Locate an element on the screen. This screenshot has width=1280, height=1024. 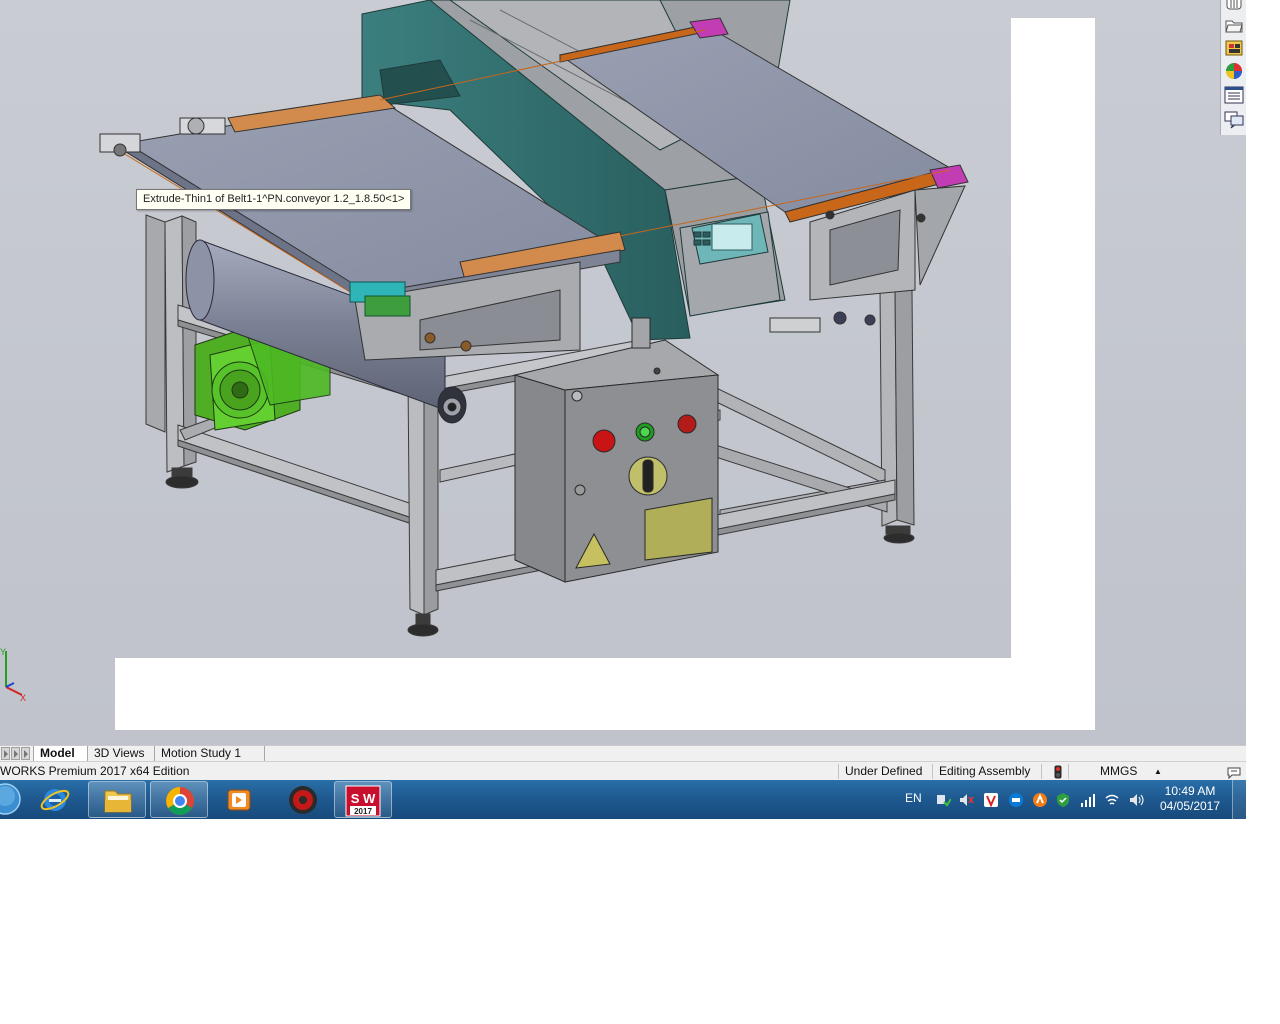
vivaldi-icon is located at coordinates (991, 800).